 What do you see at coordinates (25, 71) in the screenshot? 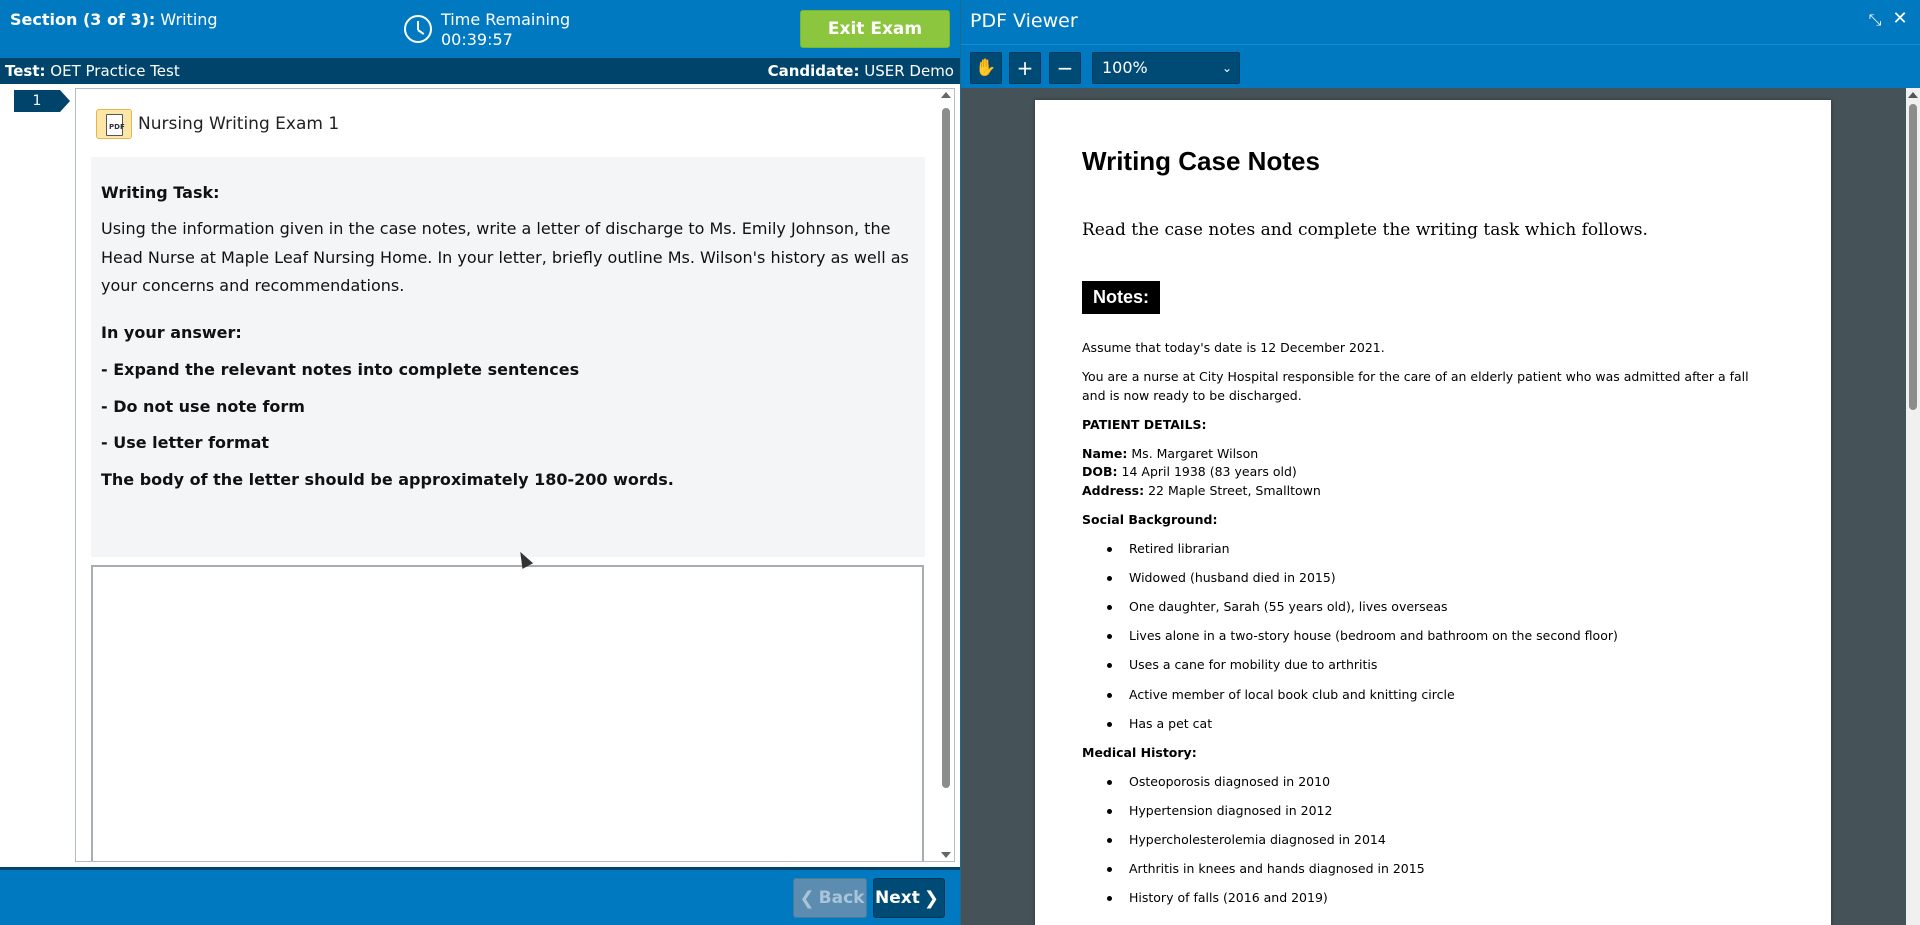
I see `test-label: Test:` at bounding box center [25, 71].